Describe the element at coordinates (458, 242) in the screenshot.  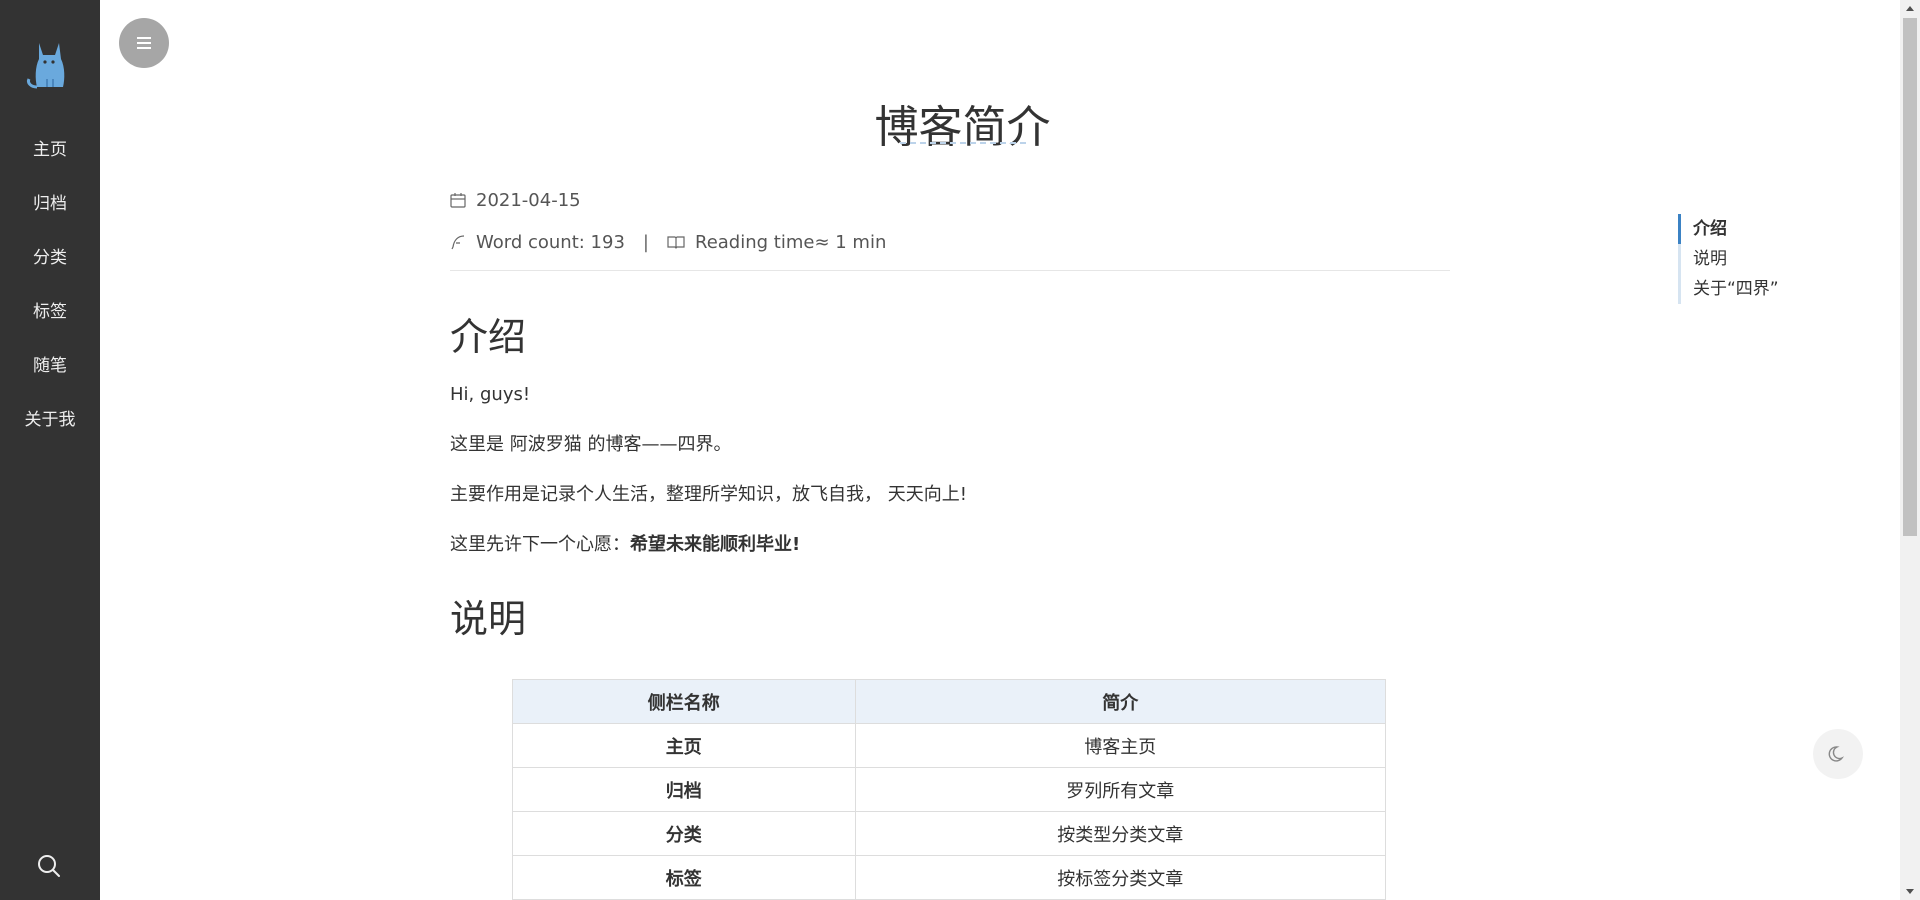
I see `feather-icon` at that location.